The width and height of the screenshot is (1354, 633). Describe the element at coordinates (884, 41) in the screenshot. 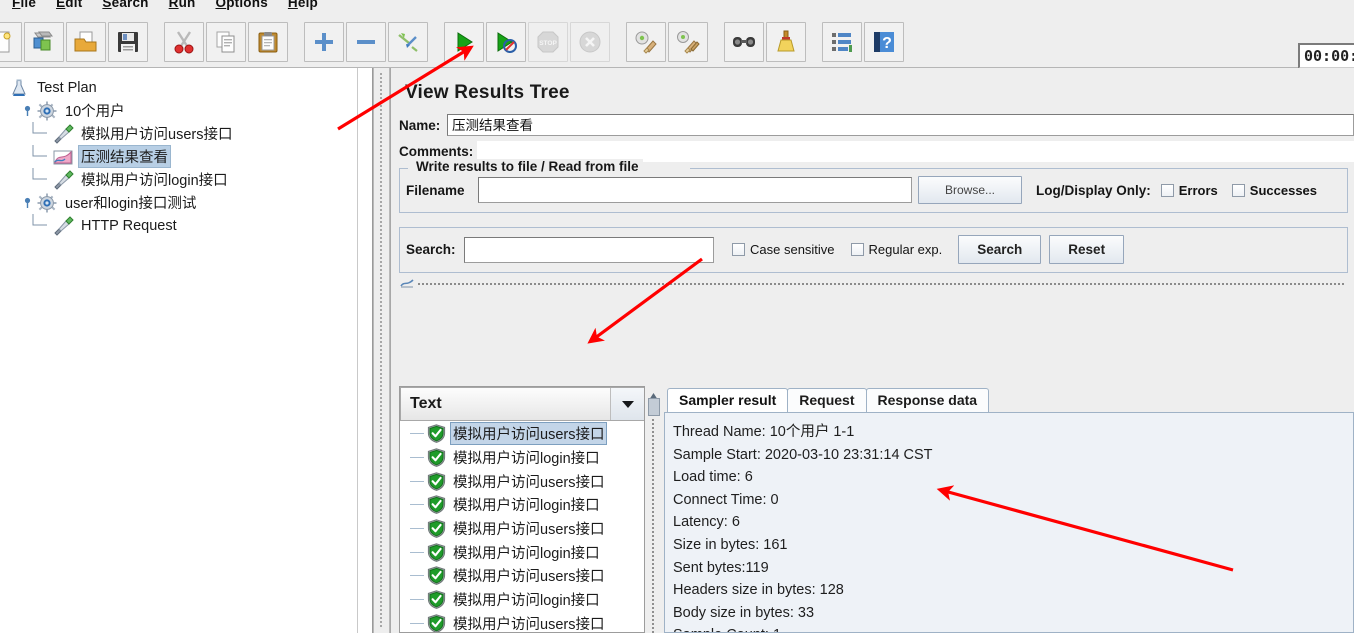

I see `help-icon: ?` at that location.